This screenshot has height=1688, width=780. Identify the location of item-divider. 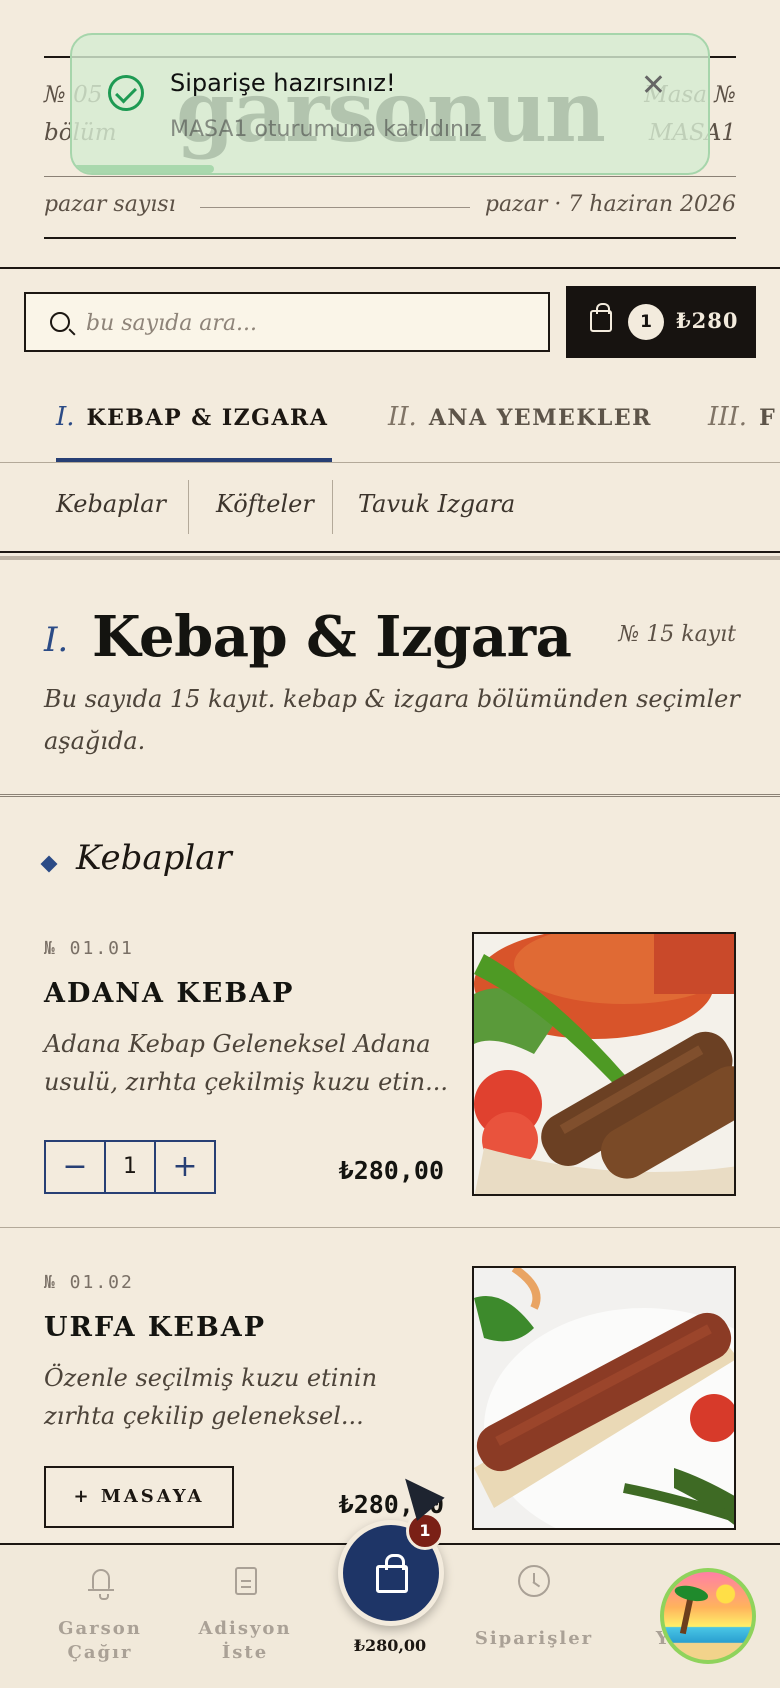
(390, 1227).